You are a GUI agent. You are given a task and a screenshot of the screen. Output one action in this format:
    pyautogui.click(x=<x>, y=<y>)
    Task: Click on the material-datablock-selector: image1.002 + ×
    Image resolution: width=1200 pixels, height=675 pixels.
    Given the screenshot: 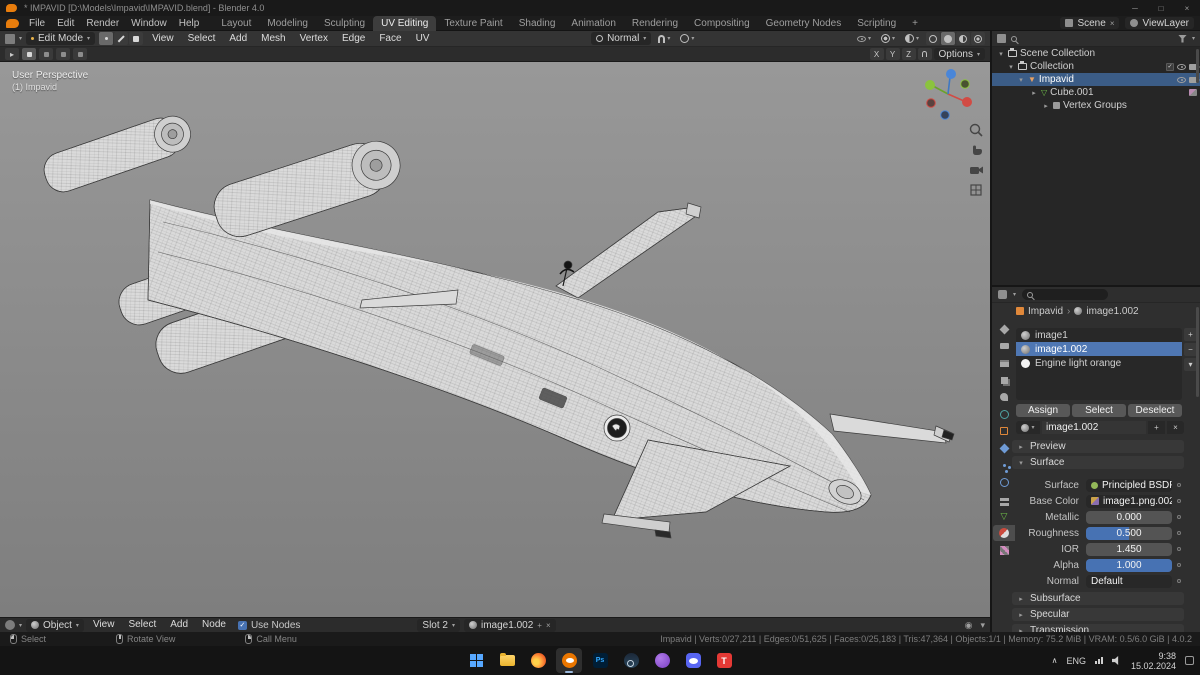 What is the action you would take?
    pyautogui.click(x=510, y=625)
    